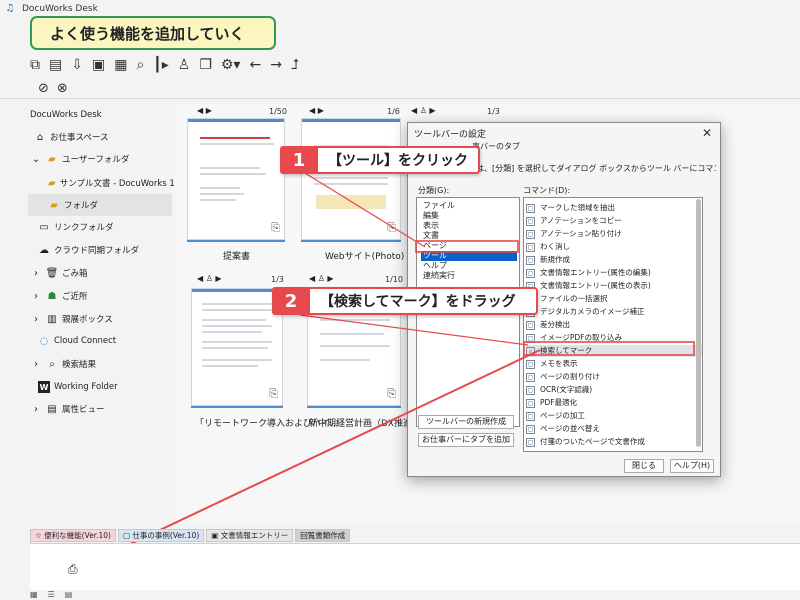 The width and height of the screenshot is (800, 600). Describe the element at coordinates (323, 535) in the screenshot. I see `tab-circulation: 回覧書類作成` at that location.